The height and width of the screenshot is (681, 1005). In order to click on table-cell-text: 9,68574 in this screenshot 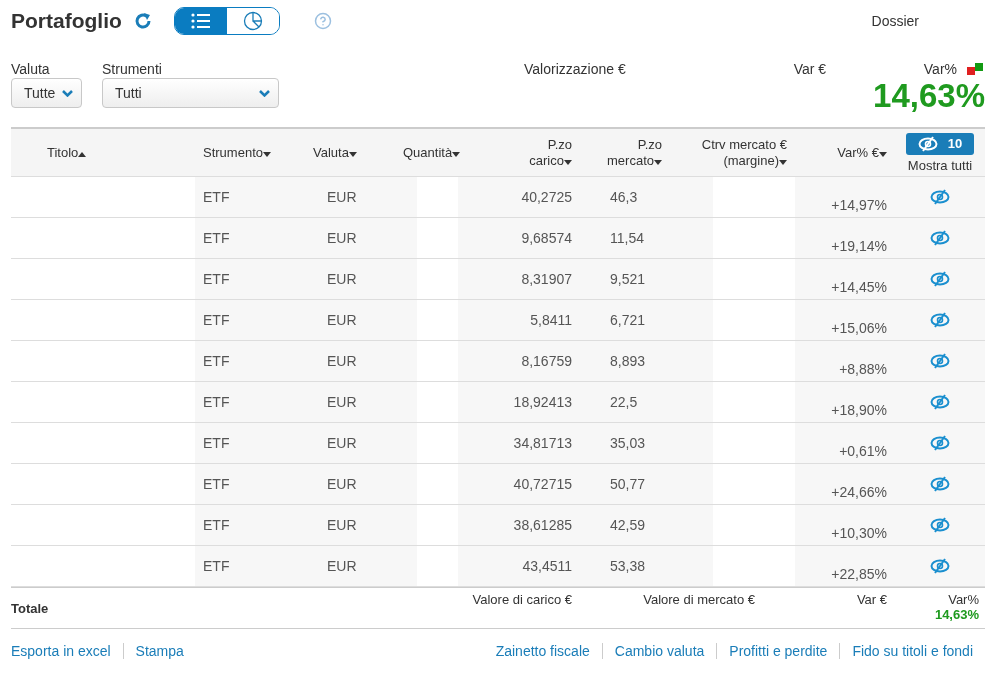, I will do `click(546, 238)`.